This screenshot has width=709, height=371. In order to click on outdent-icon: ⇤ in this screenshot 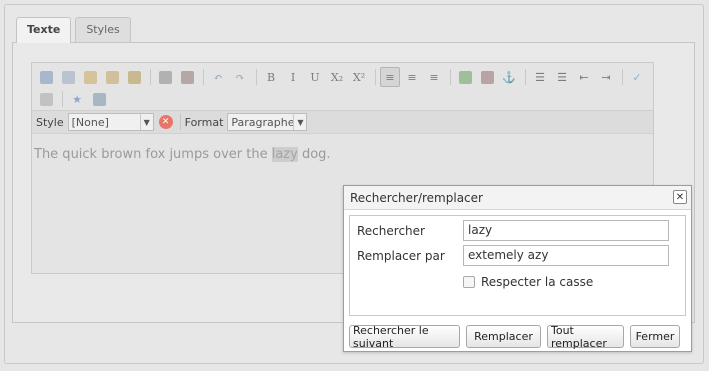, I will do `click(584, 77)`.